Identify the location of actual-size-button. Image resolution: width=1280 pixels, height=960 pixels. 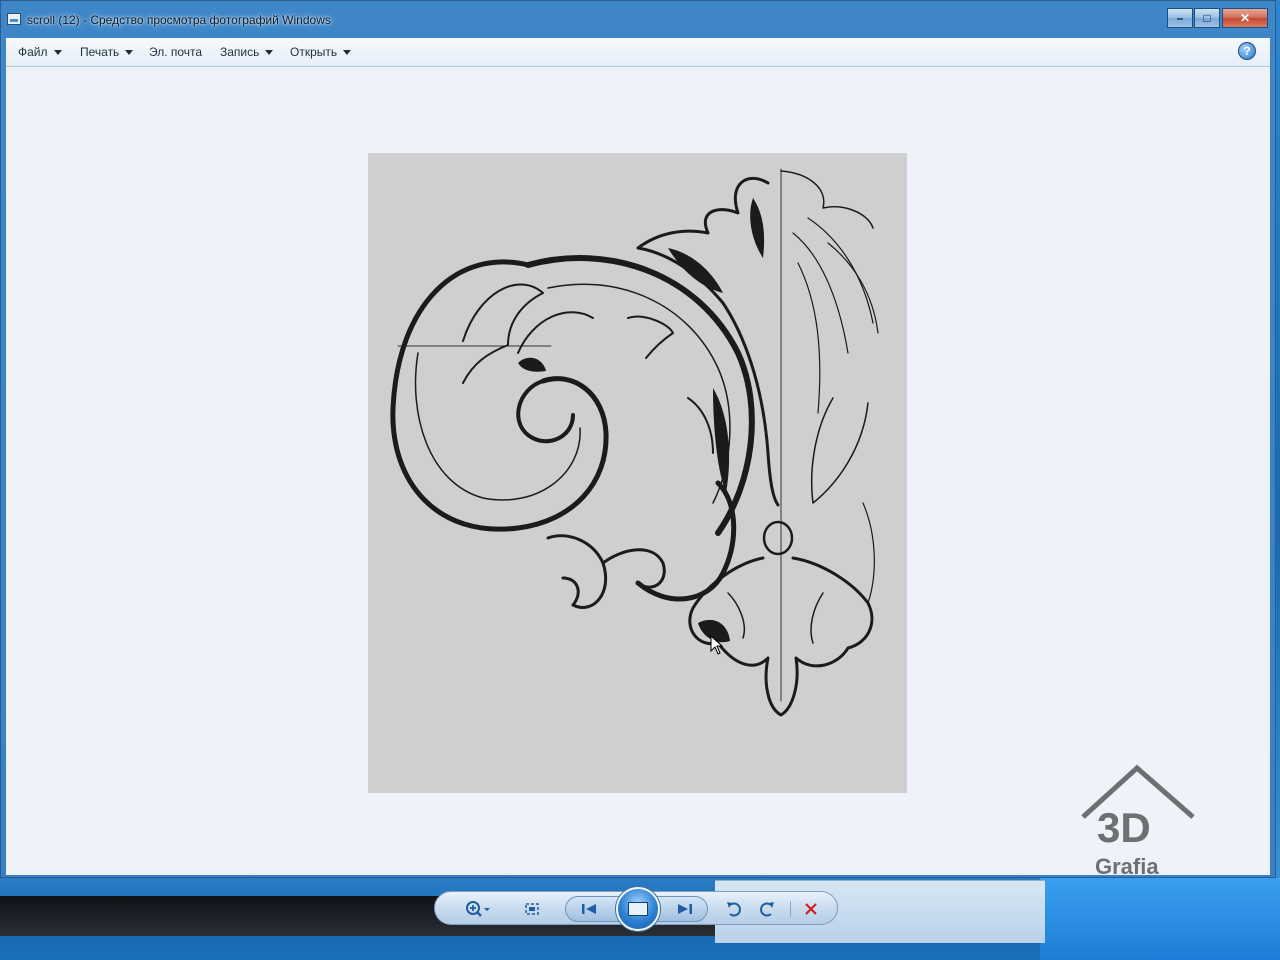
(532, 909).